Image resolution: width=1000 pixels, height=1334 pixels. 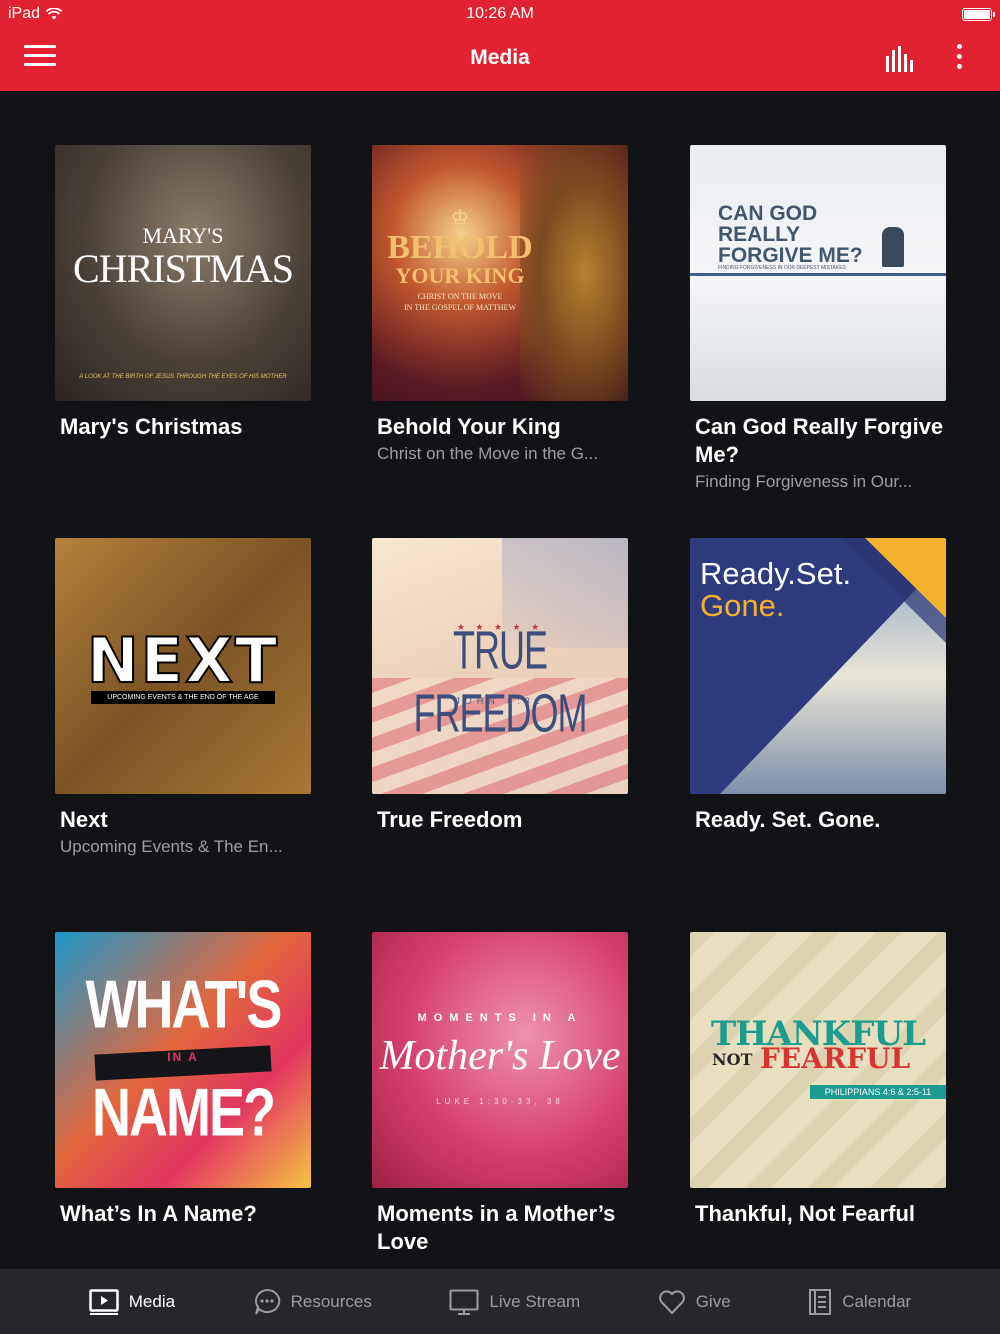 What do you see at coordinates (496, 1227) in the screenshot?
I see `card-title: Moments in a Mother’s Love` at bounding box center [496, 1227].